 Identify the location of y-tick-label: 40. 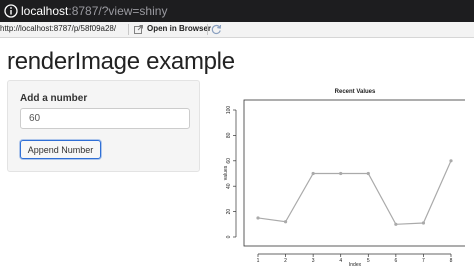
(229, 186).